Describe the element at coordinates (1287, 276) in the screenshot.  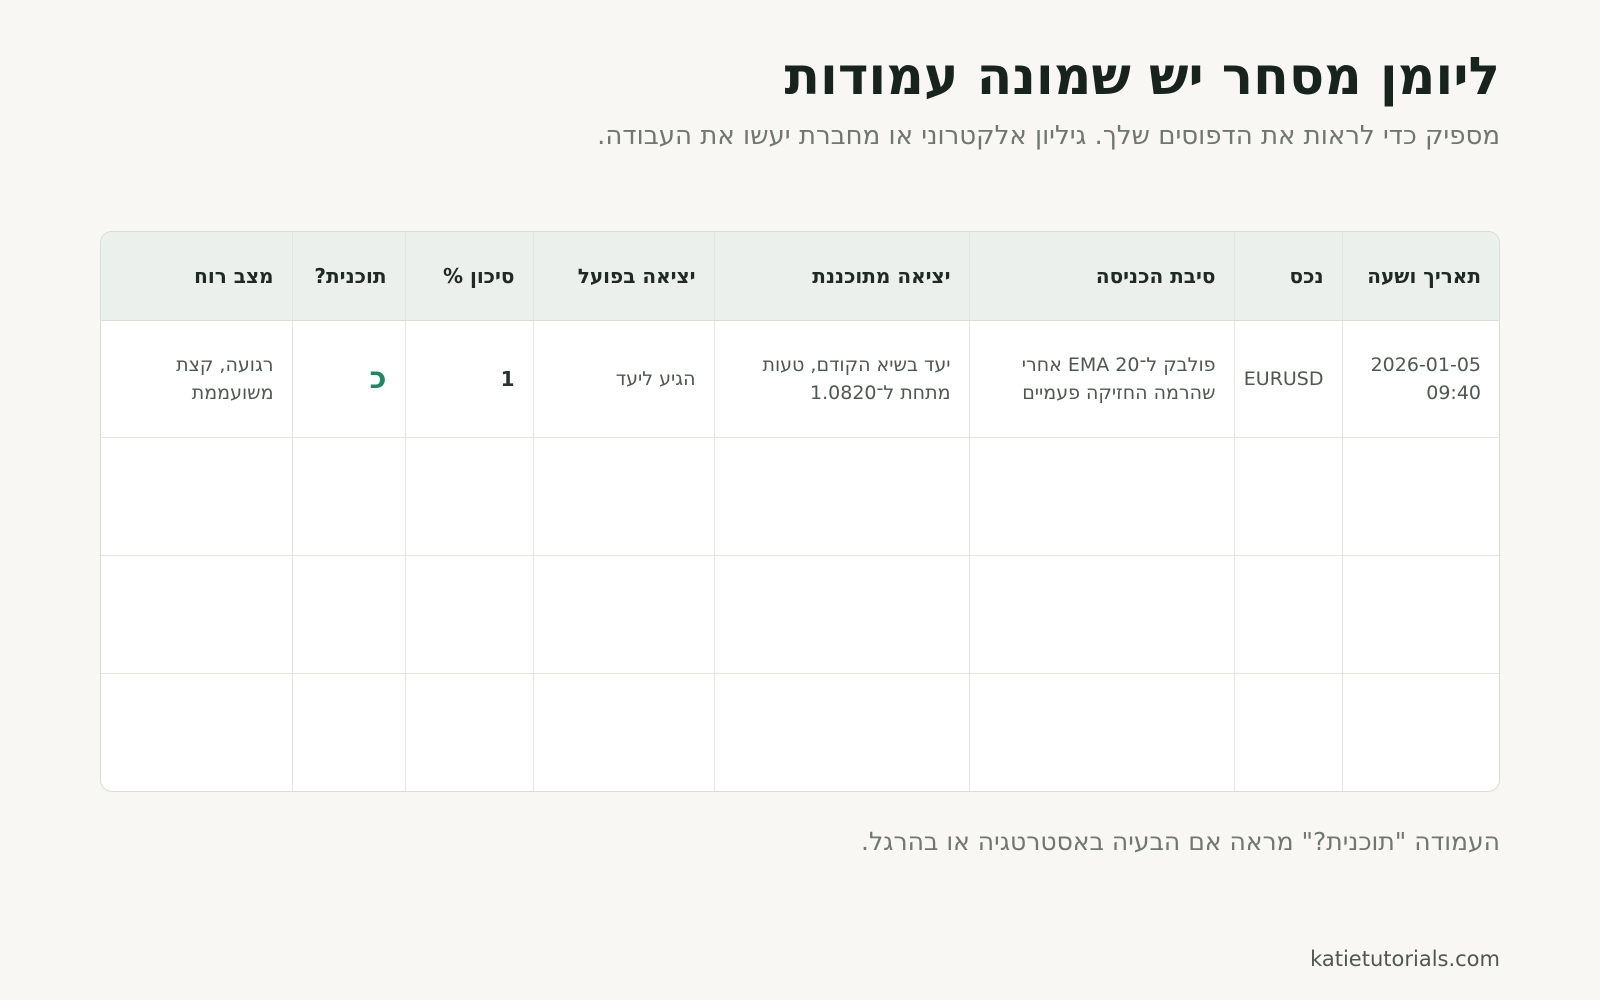
I see `column-header-asset: נכס` at that location.